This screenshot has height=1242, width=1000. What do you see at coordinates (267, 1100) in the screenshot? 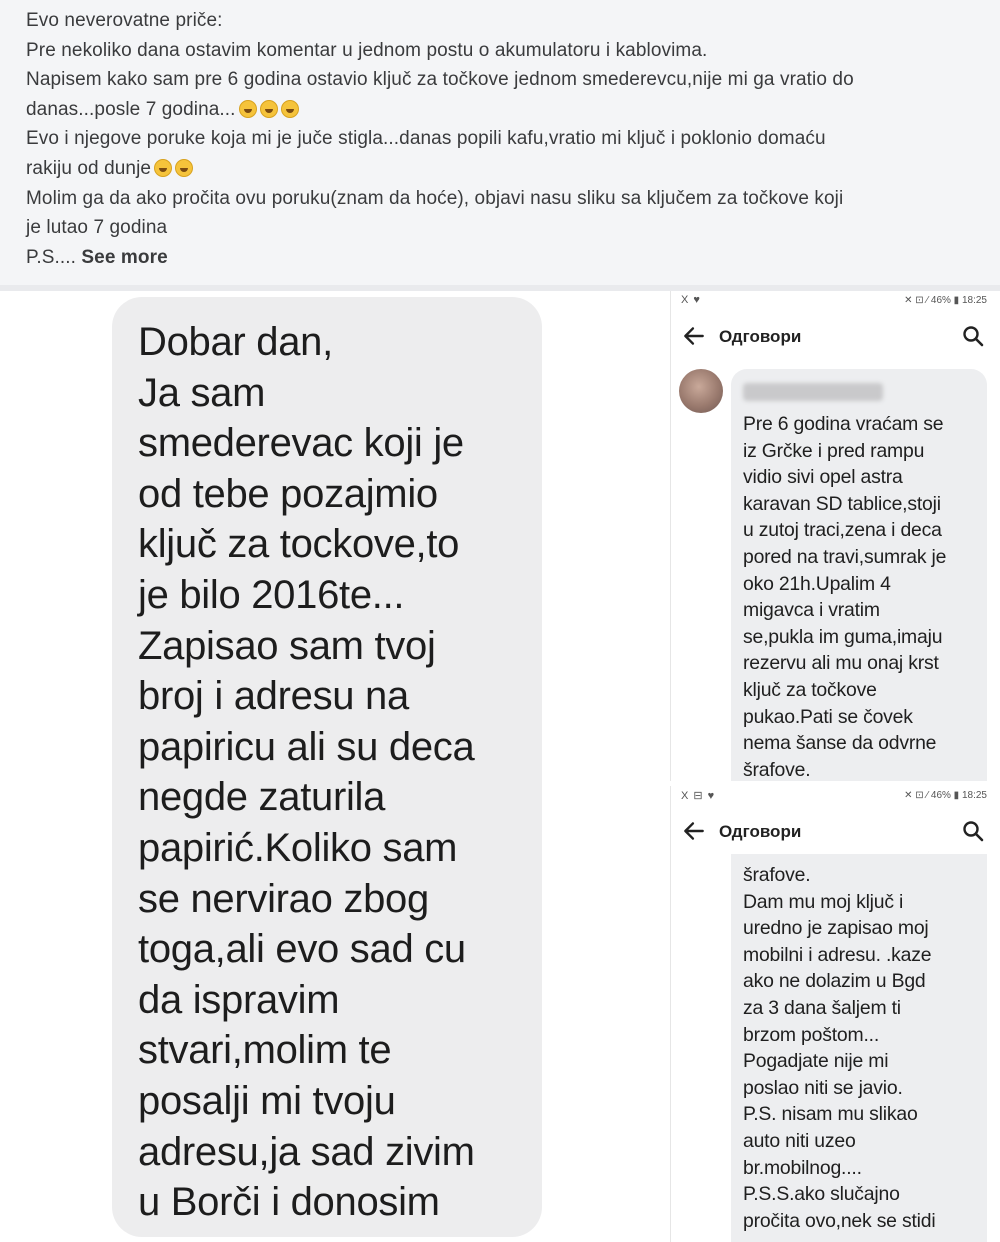
I see `message-text-line: posalji mi tvoju` at bounding box center [267, 1100].